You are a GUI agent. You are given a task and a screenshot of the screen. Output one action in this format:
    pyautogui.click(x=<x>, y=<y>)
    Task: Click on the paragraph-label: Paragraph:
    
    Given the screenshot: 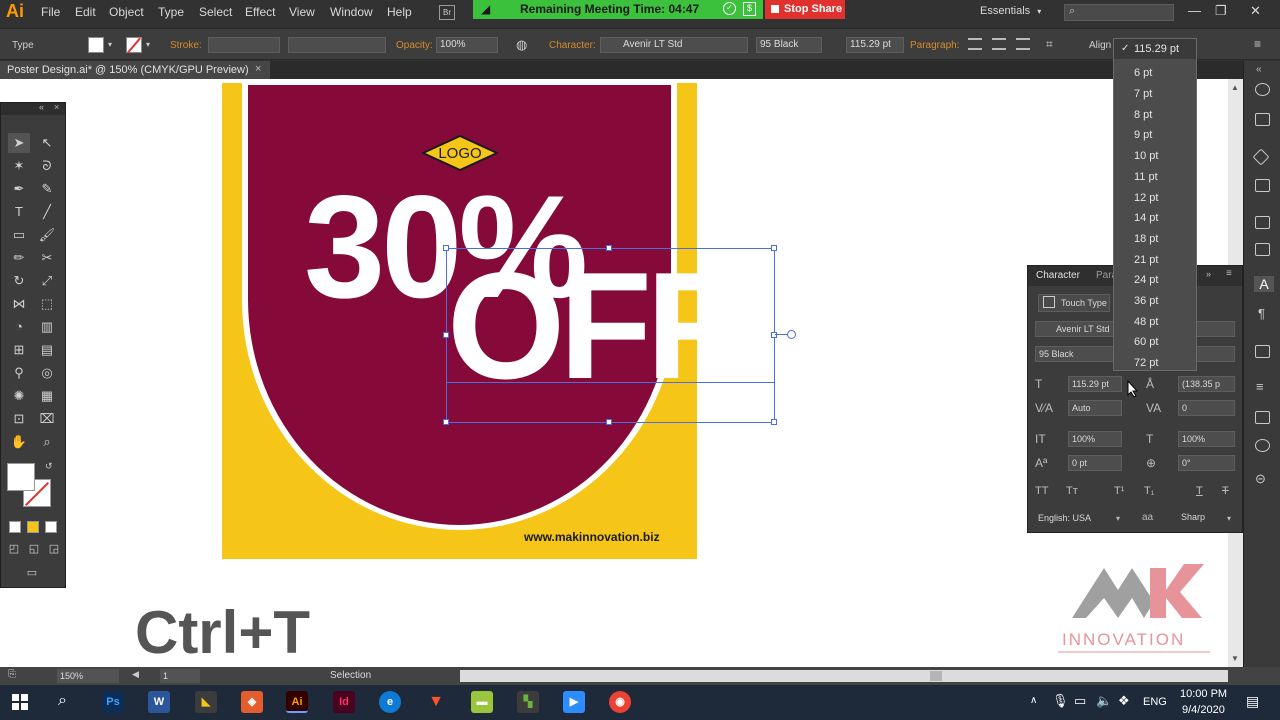 What is the action you would take?
    pyautogui.click(x=934, y=45)
    